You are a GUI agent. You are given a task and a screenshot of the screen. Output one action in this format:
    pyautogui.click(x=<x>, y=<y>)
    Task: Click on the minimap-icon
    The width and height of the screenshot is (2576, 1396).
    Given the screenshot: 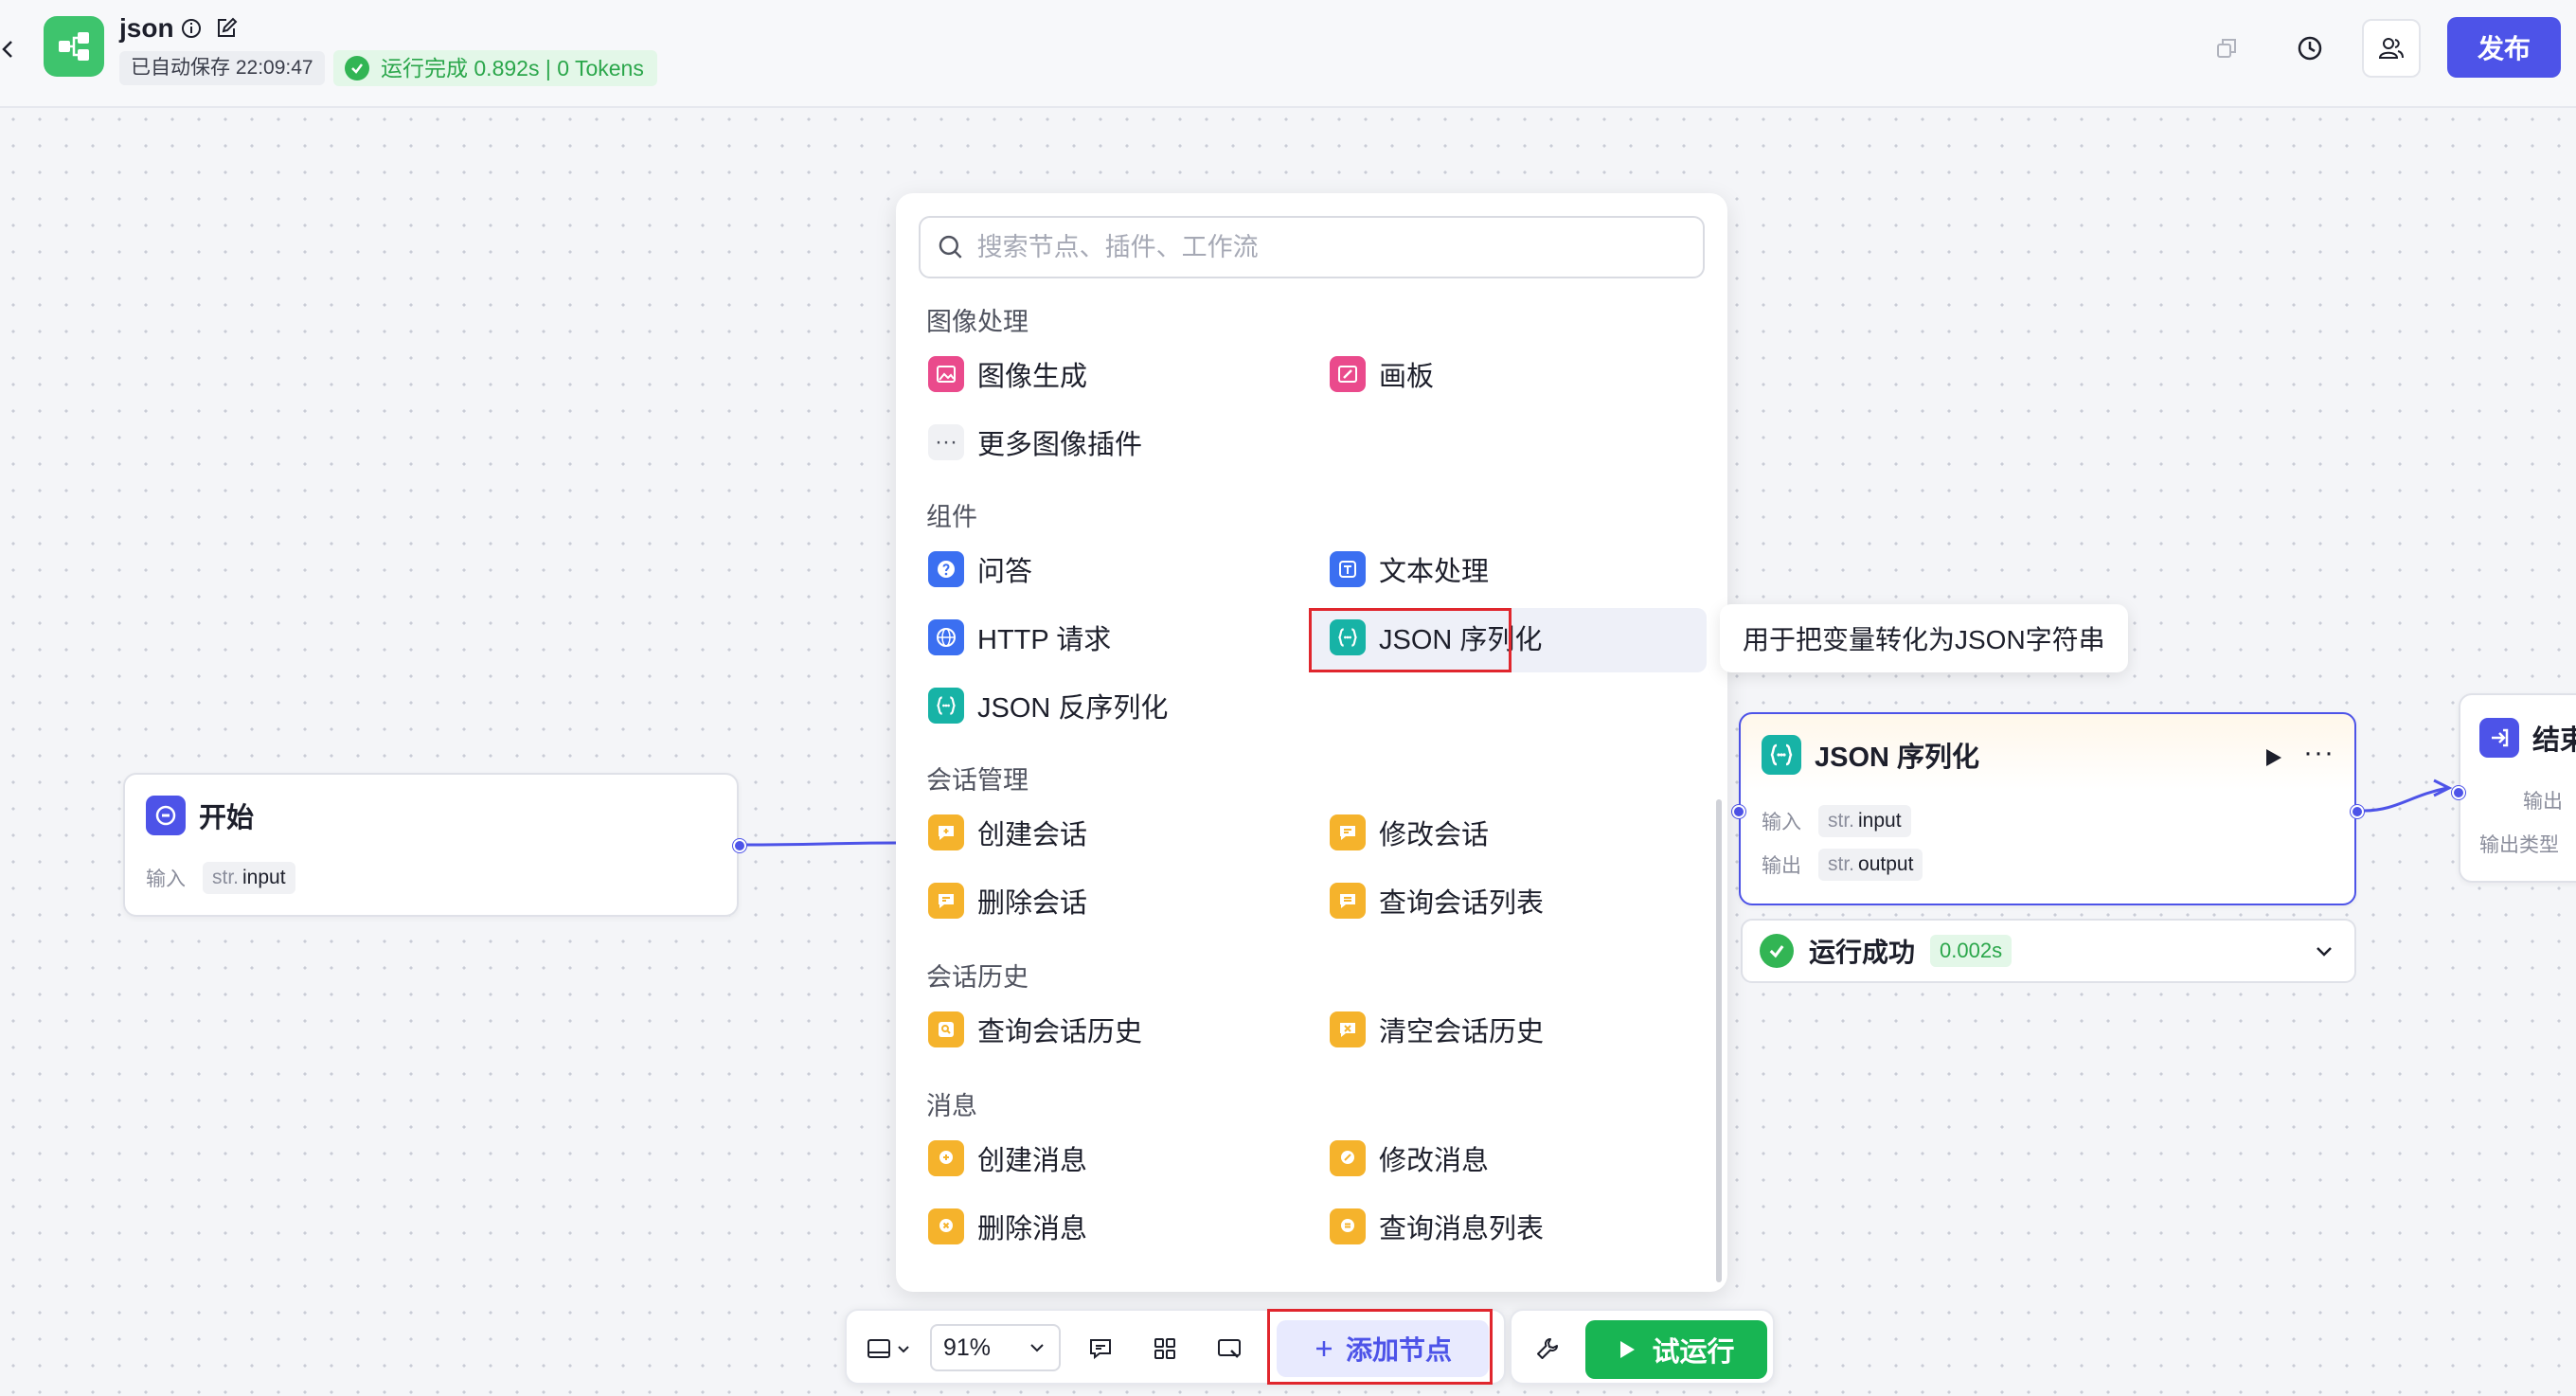 What is the action you would take?
    pyautogui.click(x=879, y=1348)
    